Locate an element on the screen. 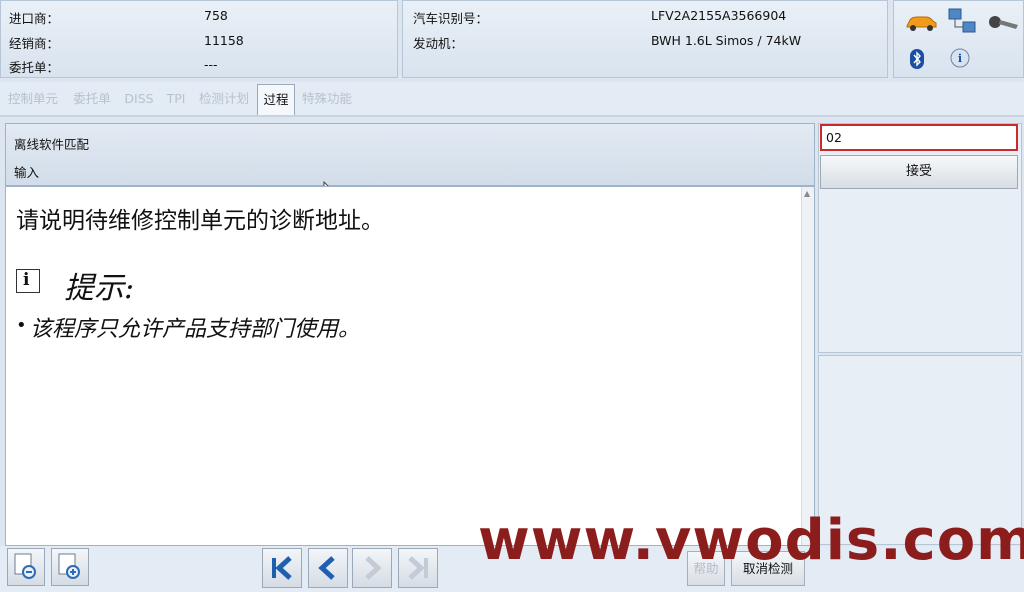 Image resolution: width=1024 pixels, height=592 pixels. watermark-text: www.vwodis.com is located at coordinates (751, 540).